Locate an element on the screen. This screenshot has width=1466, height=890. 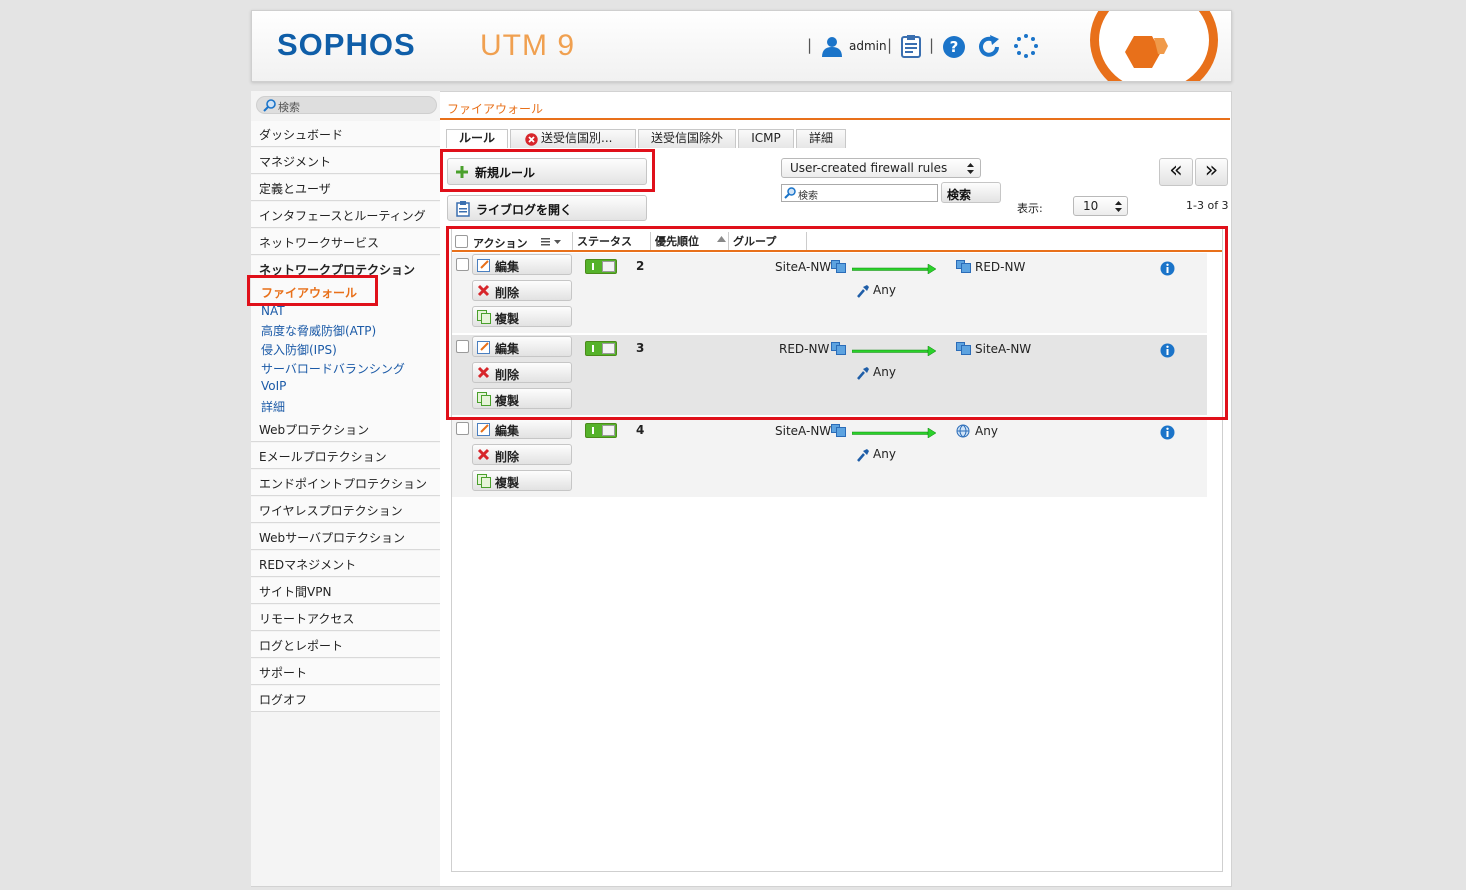
rule-search-placeholder: 検索 is located at coordinates (808, 196).